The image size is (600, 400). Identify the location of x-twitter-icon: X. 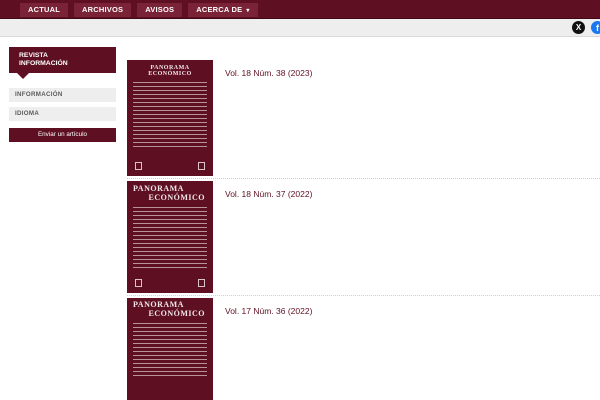
(578, 27).